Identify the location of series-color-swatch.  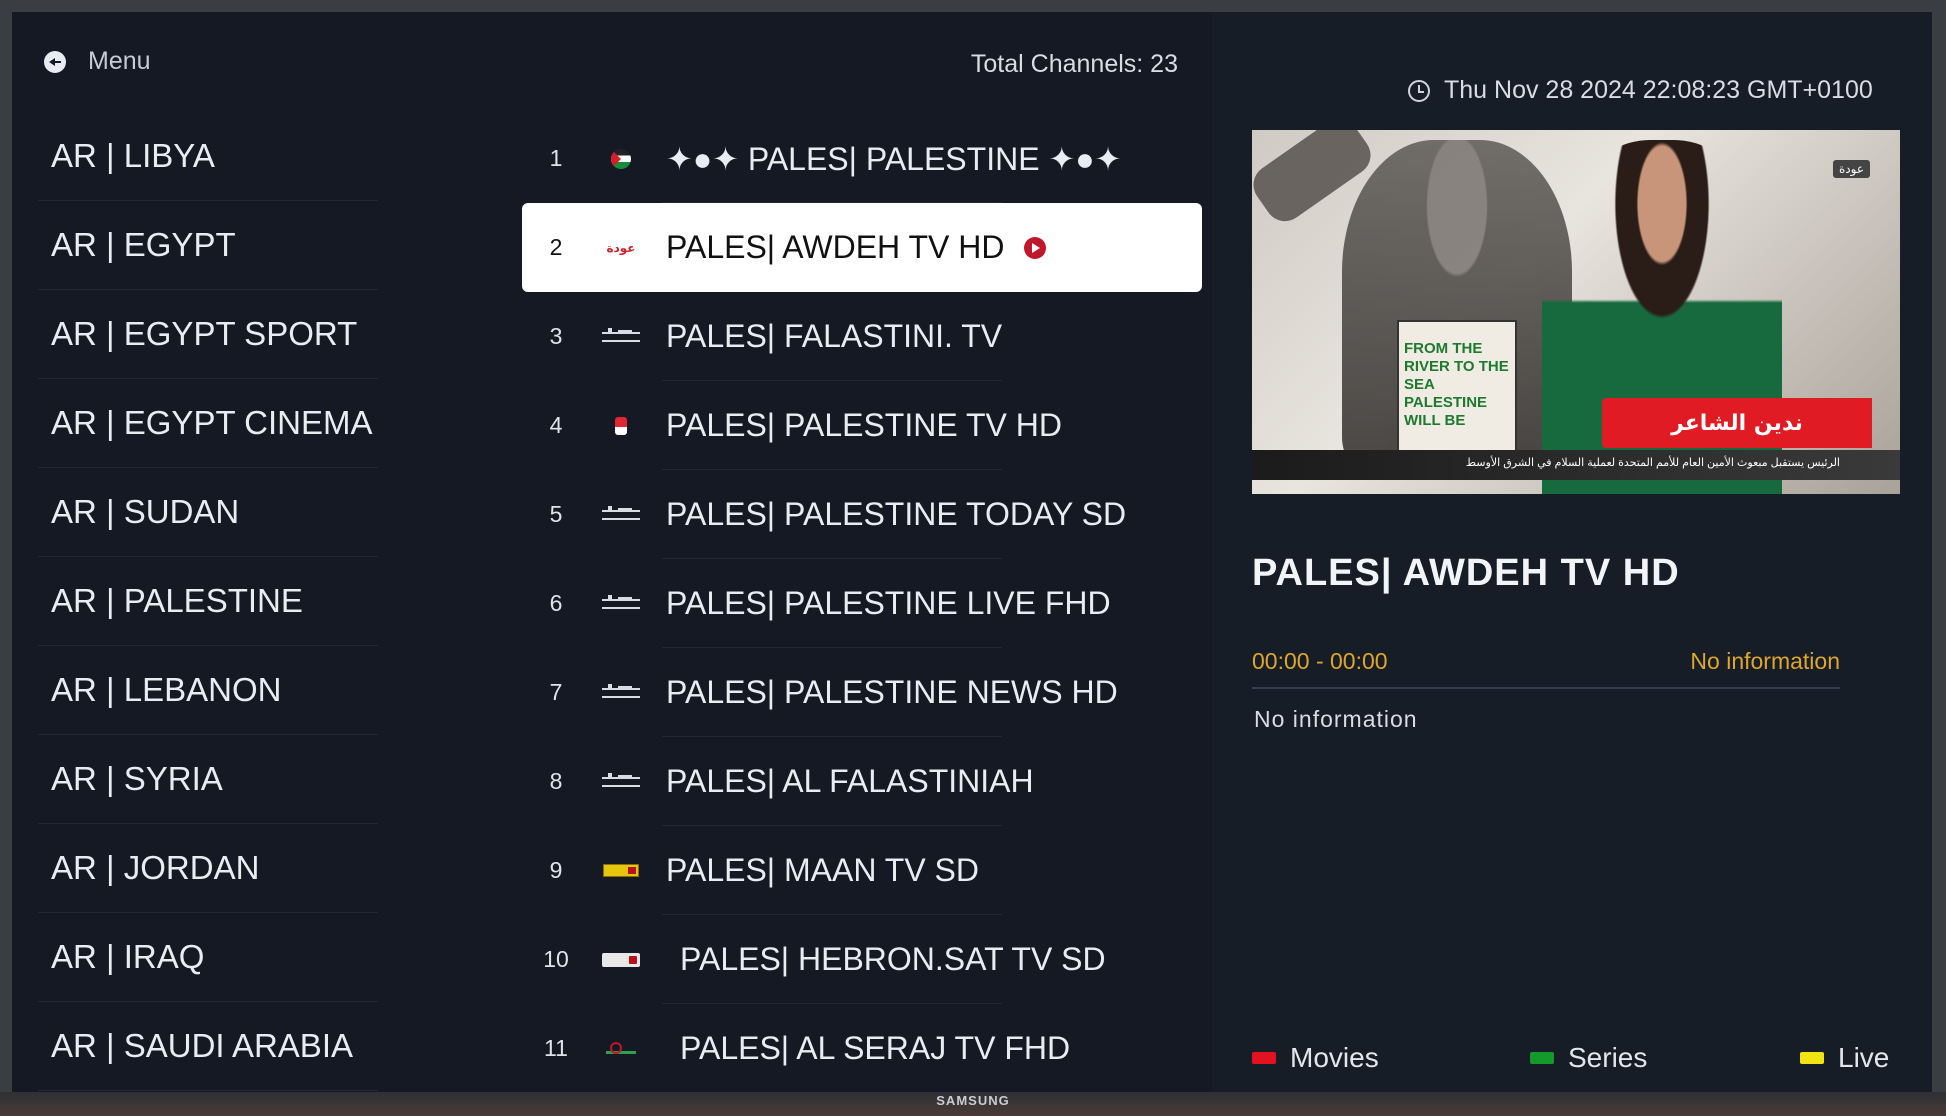
(1542, 1058).